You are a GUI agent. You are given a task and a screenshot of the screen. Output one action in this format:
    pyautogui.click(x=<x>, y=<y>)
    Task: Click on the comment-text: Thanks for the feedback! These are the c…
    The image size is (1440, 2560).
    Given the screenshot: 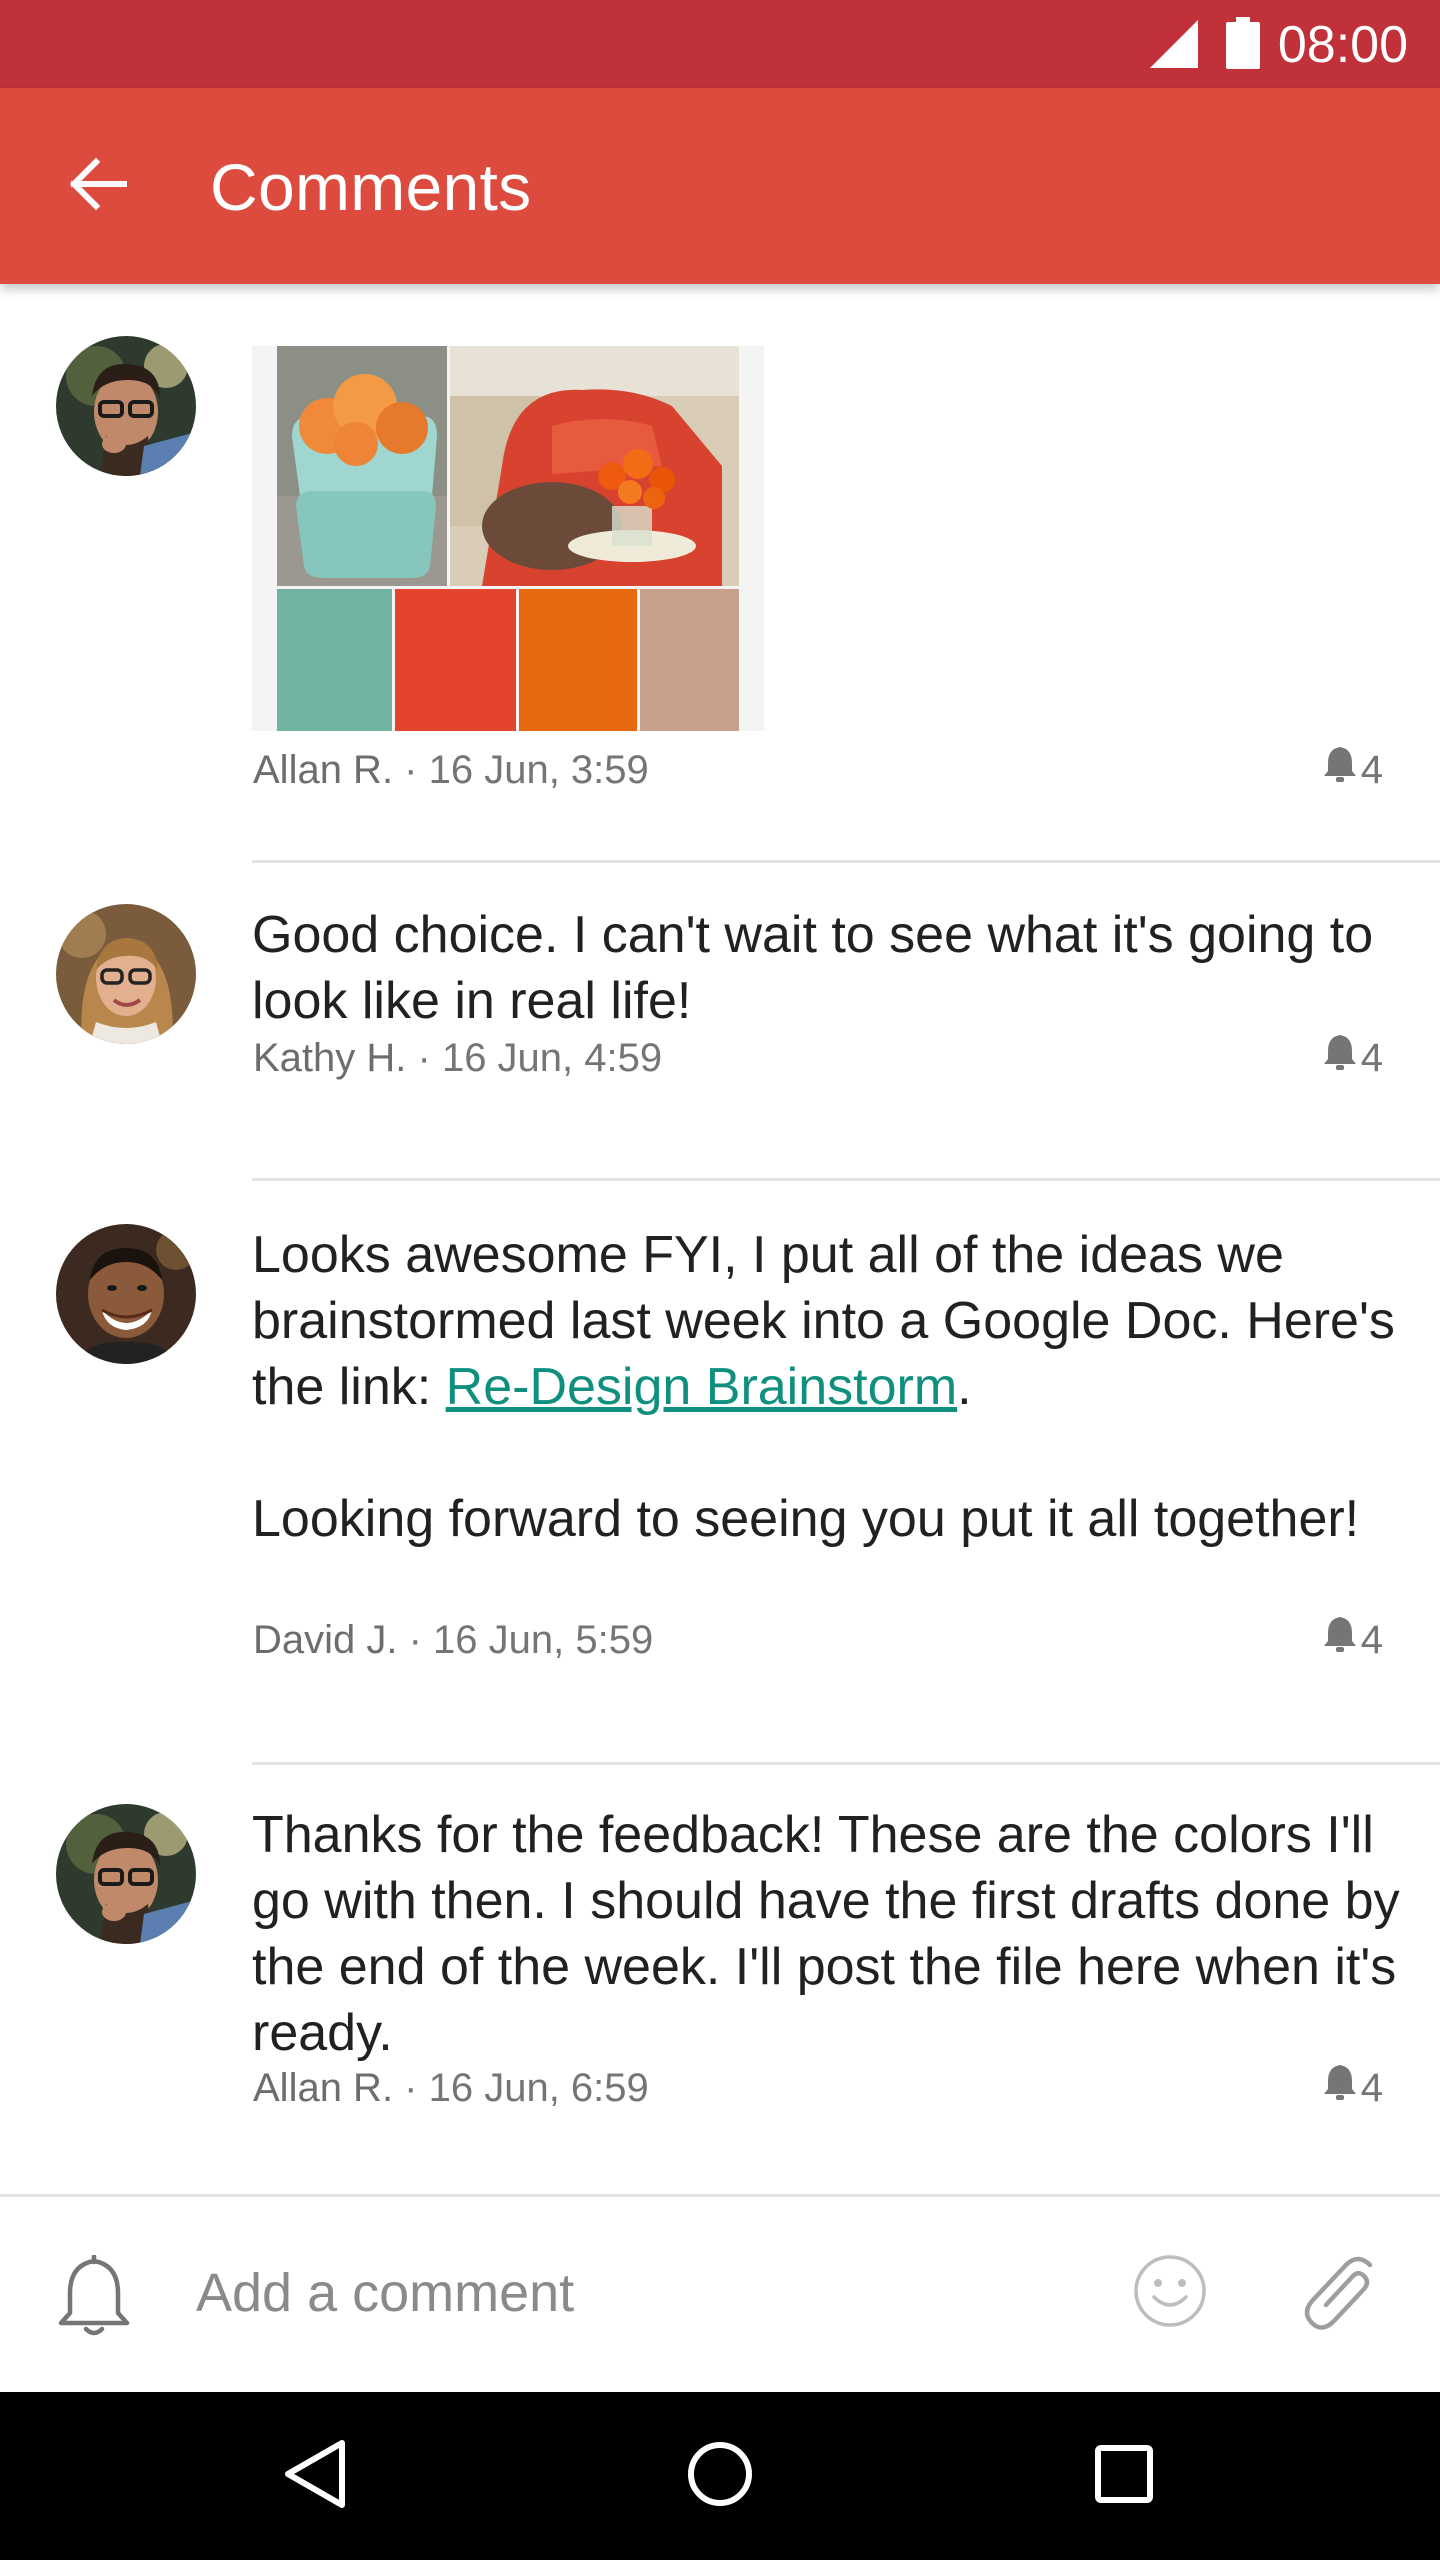 What is the action you would take?
    pyautogui.click(x=826, y=1934)
    